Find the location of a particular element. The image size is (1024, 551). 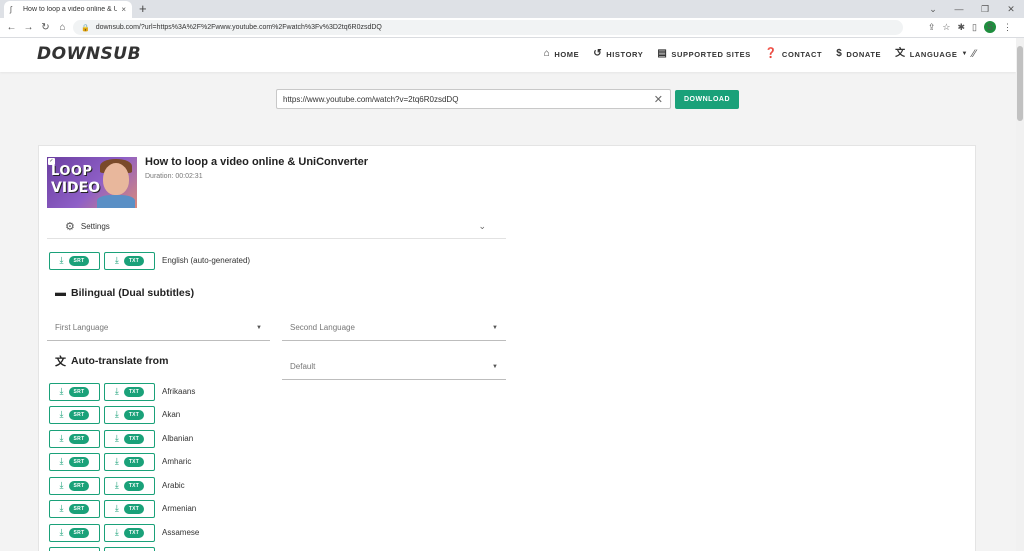

nav-history-label: HISTORY is located at coordinates (625, 54).